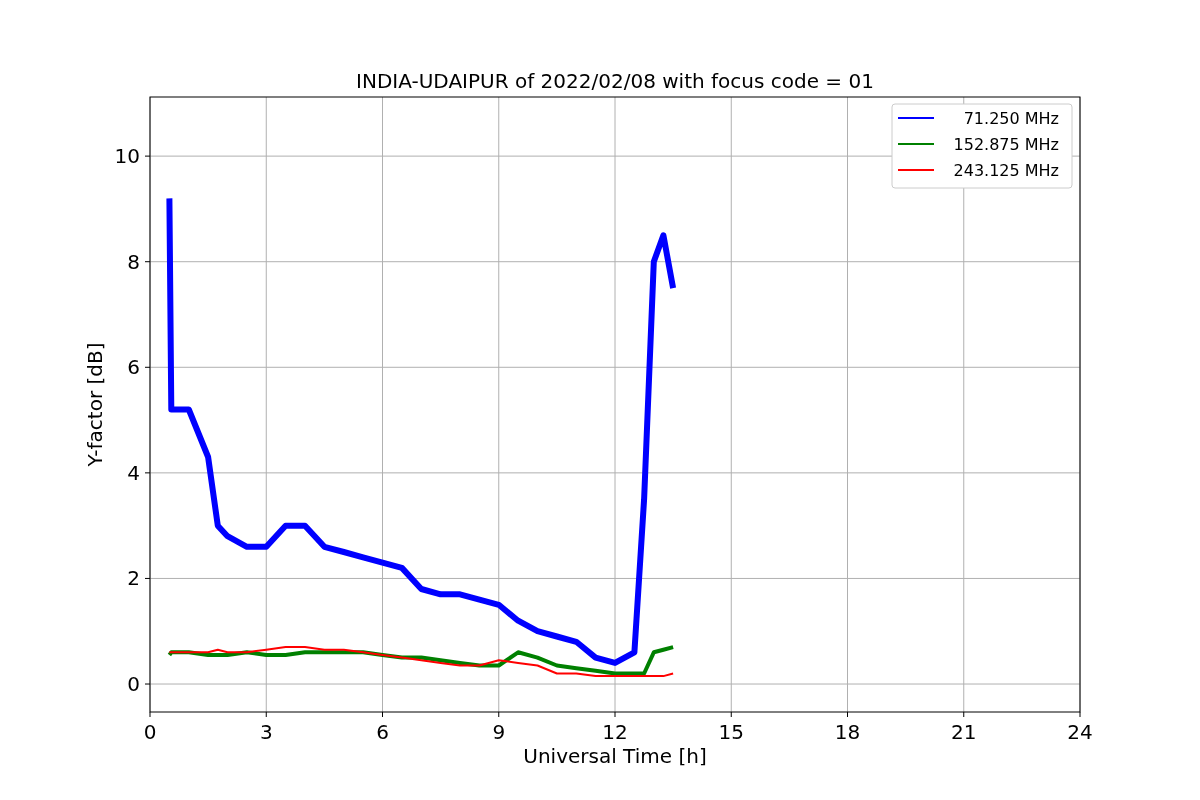 The width and height of the screenshot is (1200, 800). What do you see at coordinates (133, 472) in the screenshot?
I see `y-tick-label: 4` at bounding box center [133, 472].